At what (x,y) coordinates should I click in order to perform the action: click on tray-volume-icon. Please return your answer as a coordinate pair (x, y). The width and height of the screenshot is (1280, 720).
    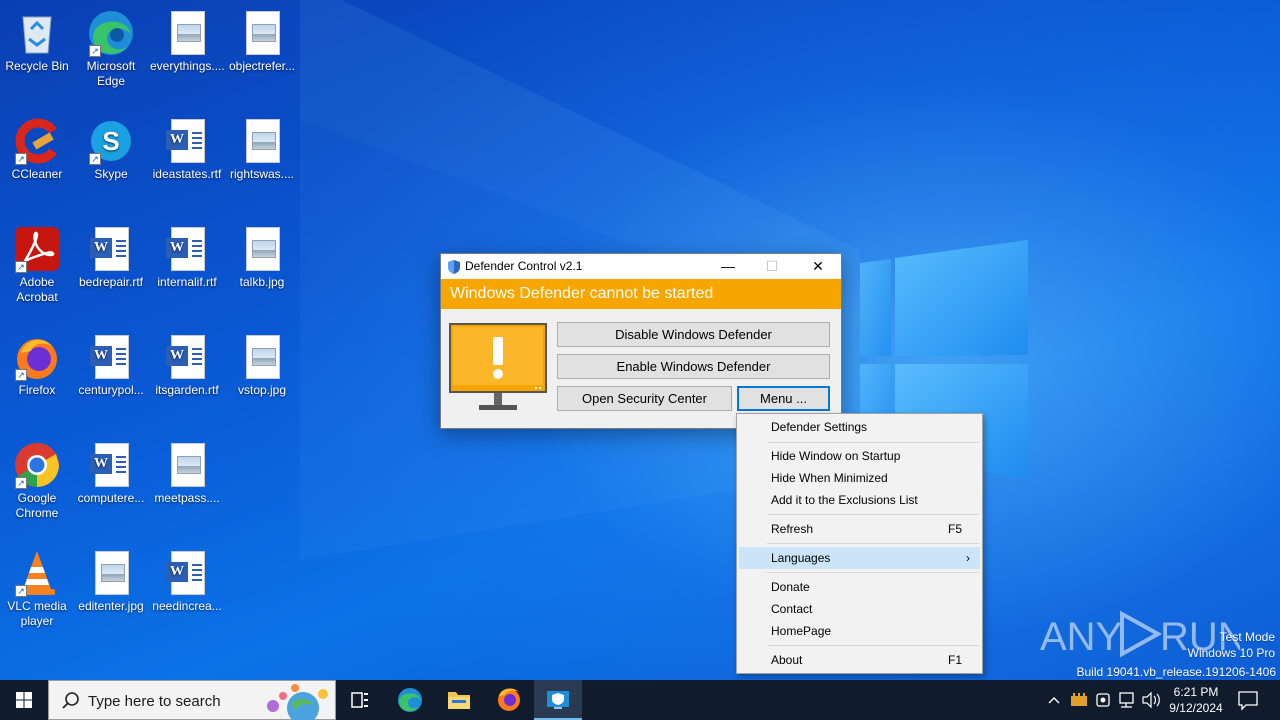
    Looking at the image, I should click on (1151, 700).